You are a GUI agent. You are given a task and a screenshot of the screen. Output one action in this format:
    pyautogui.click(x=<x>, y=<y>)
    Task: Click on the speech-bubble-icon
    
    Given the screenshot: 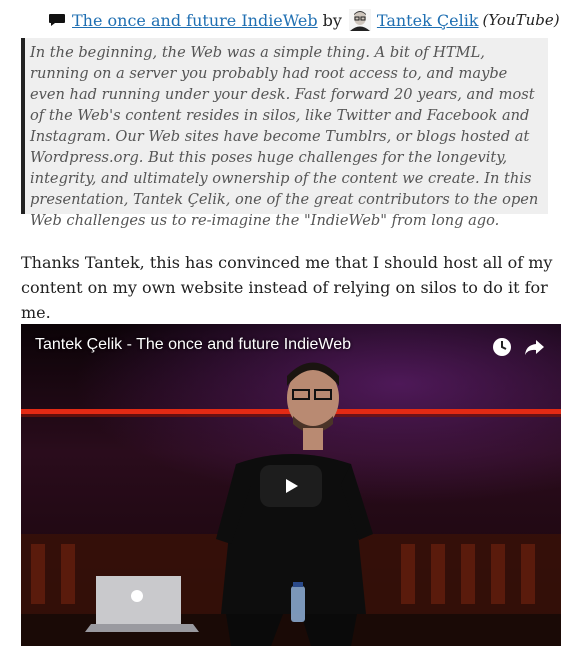 What is the action you would take?
    pyautogui.click(x=57, y=20)
    